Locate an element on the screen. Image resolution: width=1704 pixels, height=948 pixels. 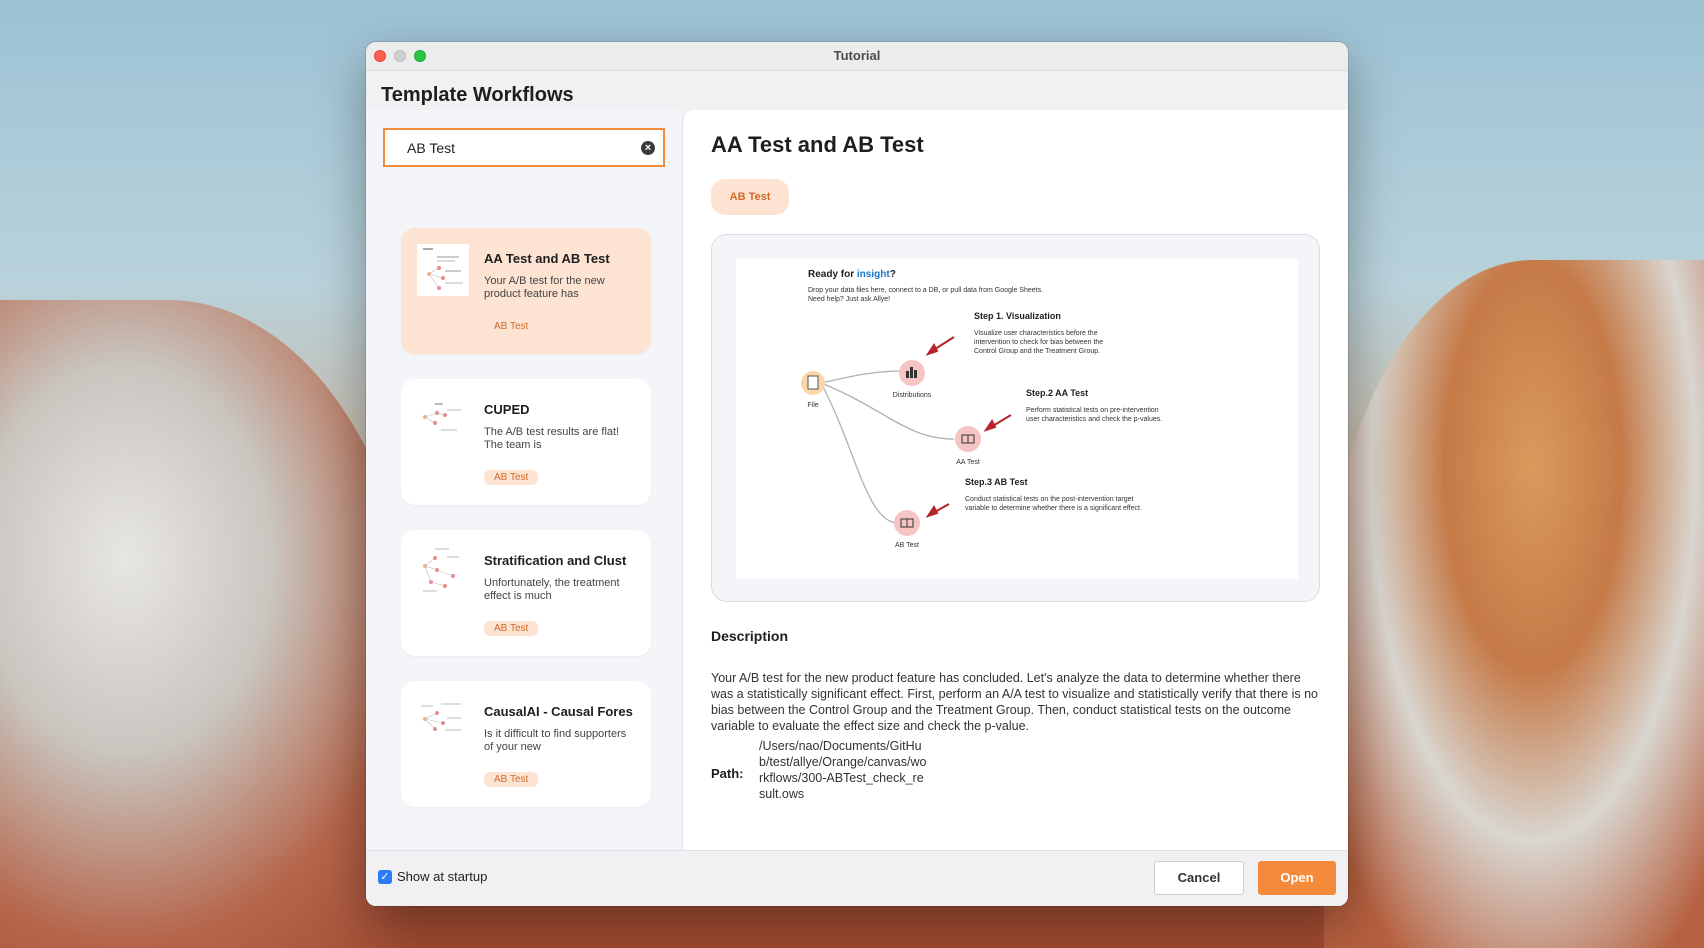
open-button: Open is located at coordinates (1297, 878).